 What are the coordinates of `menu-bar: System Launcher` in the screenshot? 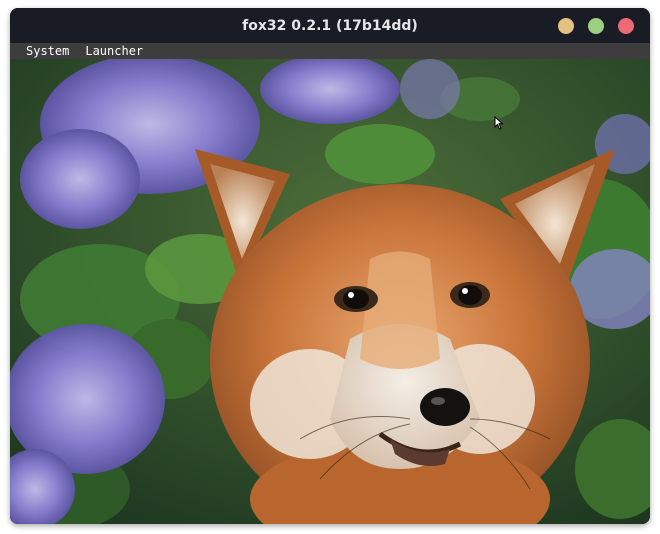 It's located at (330, 51).